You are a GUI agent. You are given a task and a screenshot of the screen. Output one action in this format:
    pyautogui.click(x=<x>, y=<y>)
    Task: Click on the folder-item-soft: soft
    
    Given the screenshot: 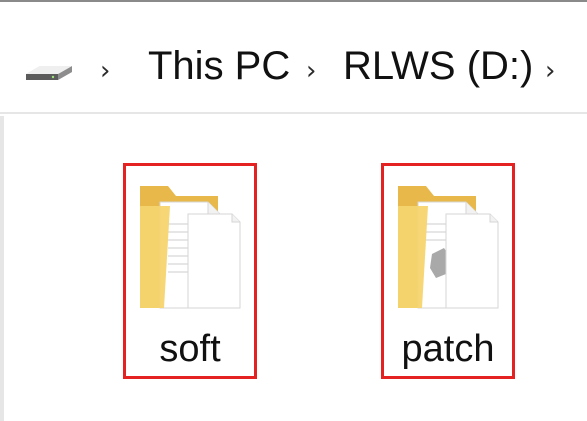 What is the action you would take?
    pyautogui.click(x=190, y=271)
    